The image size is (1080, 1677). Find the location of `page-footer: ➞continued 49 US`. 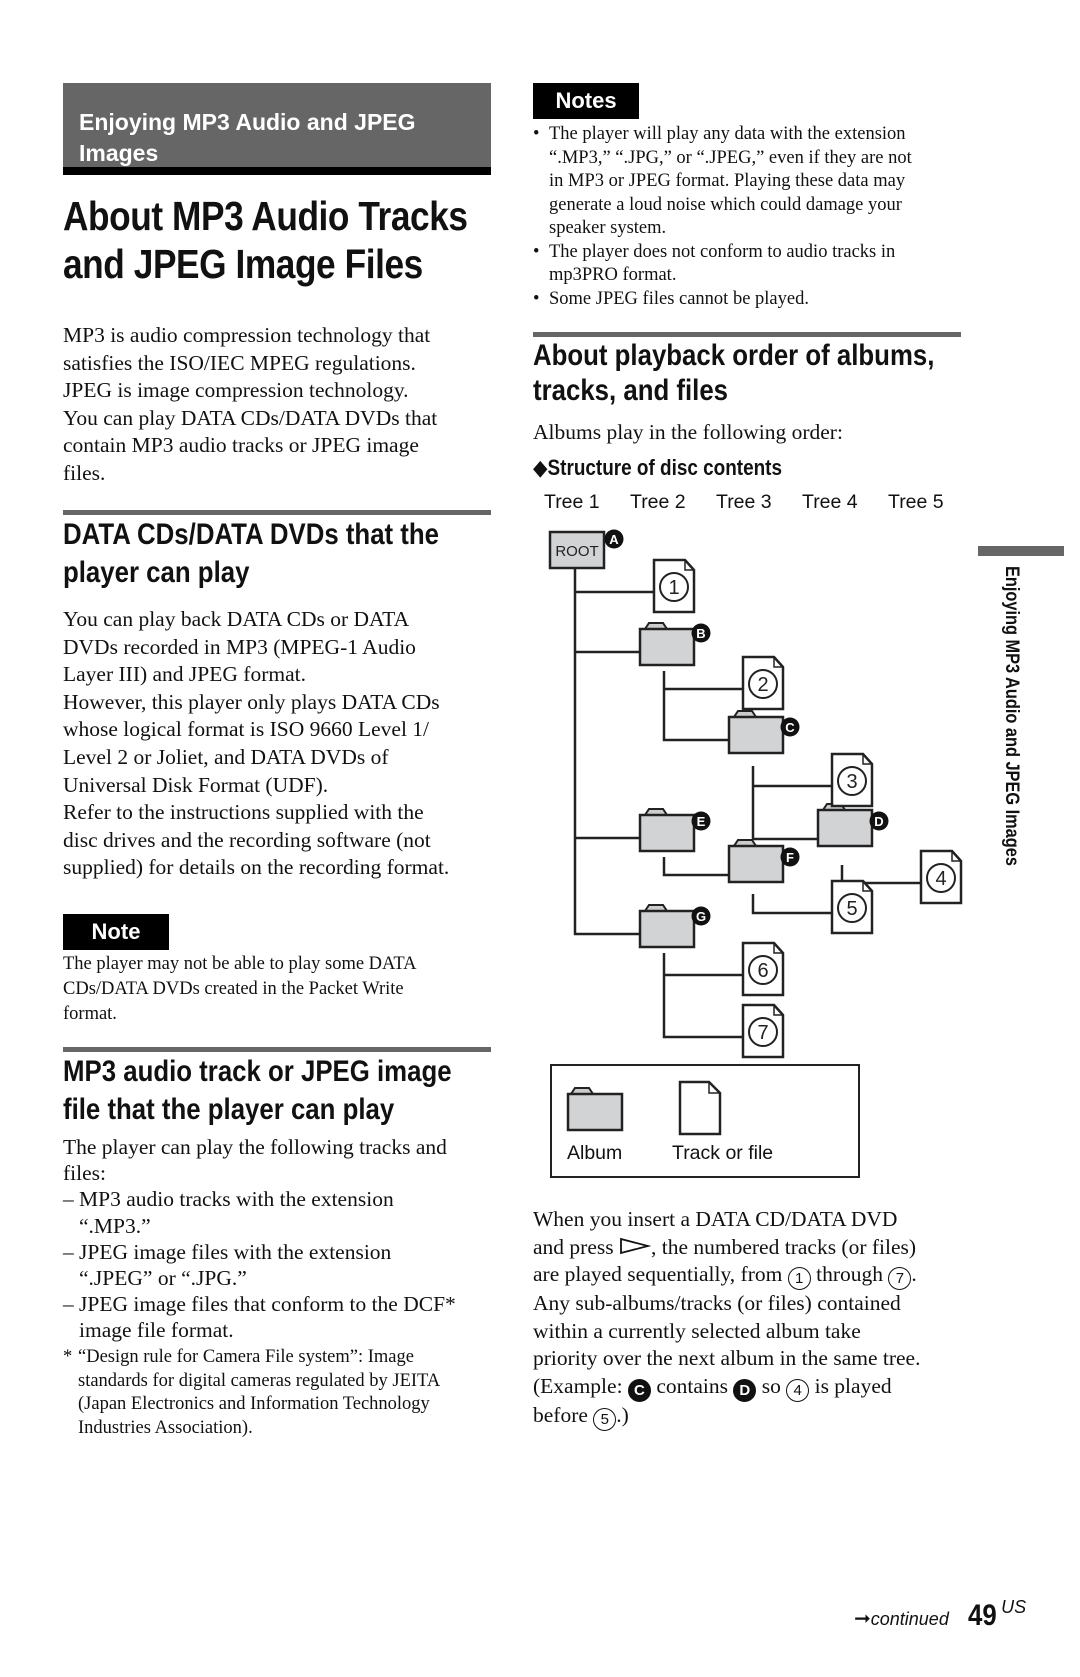

page-footer: ➞continued 49 US is located at coordinates (940, 1615).